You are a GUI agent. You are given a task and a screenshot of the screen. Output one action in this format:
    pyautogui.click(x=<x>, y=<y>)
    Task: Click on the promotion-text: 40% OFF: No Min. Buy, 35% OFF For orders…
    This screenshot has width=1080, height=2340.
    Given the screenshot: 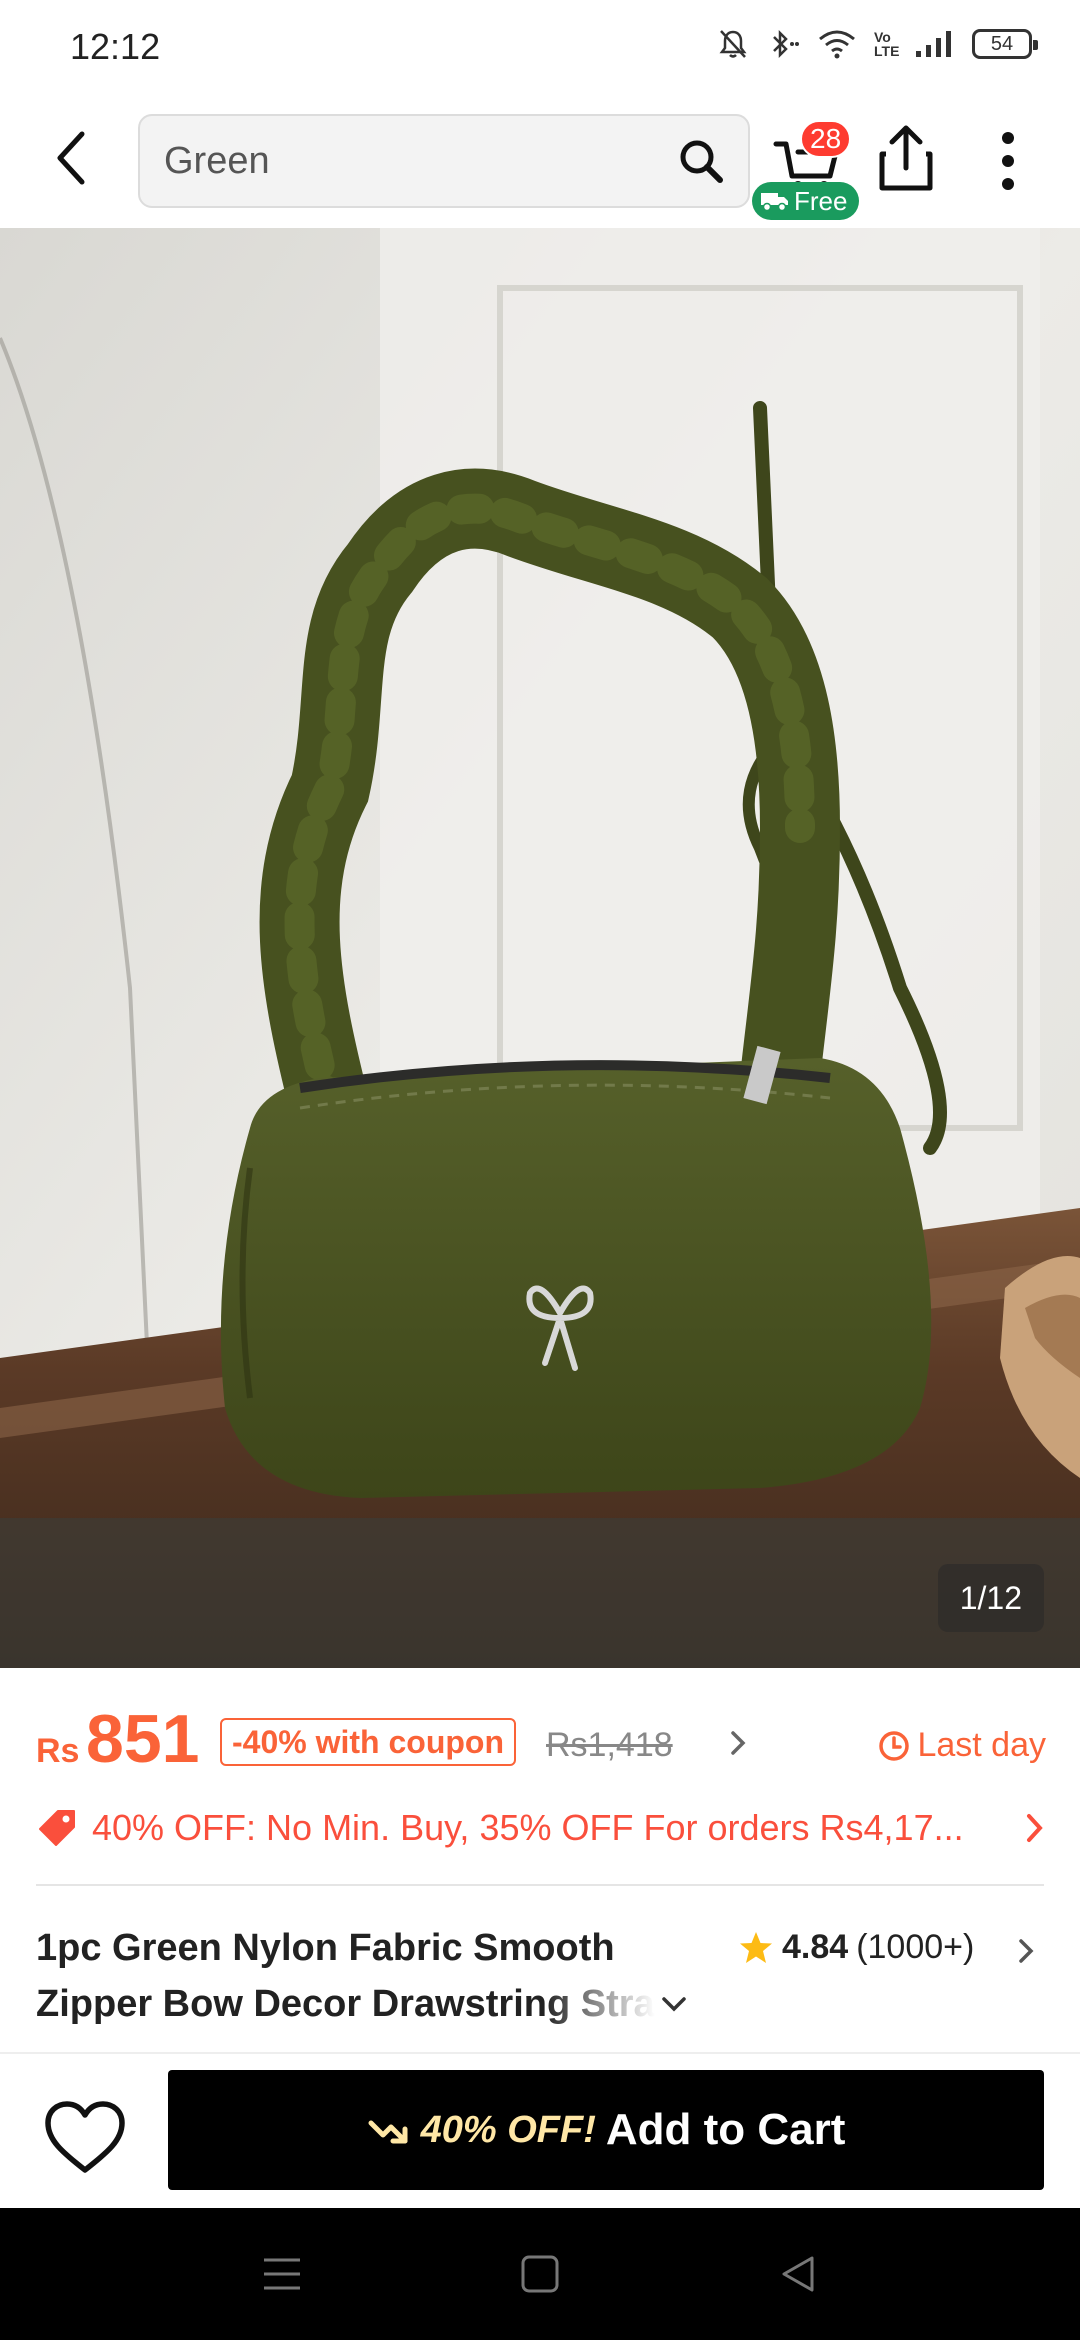 What is the action you would take?
    pyautogui.click(x=528, y=1827)
    